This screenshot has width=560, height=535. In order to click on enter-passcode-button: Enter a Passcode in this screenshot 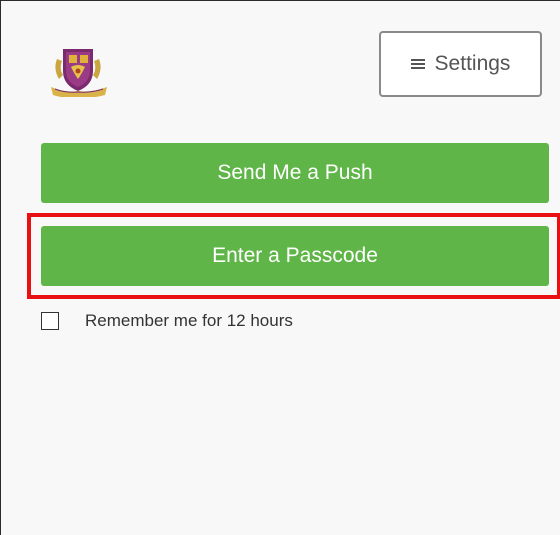, I will do `click(295, 256)`.